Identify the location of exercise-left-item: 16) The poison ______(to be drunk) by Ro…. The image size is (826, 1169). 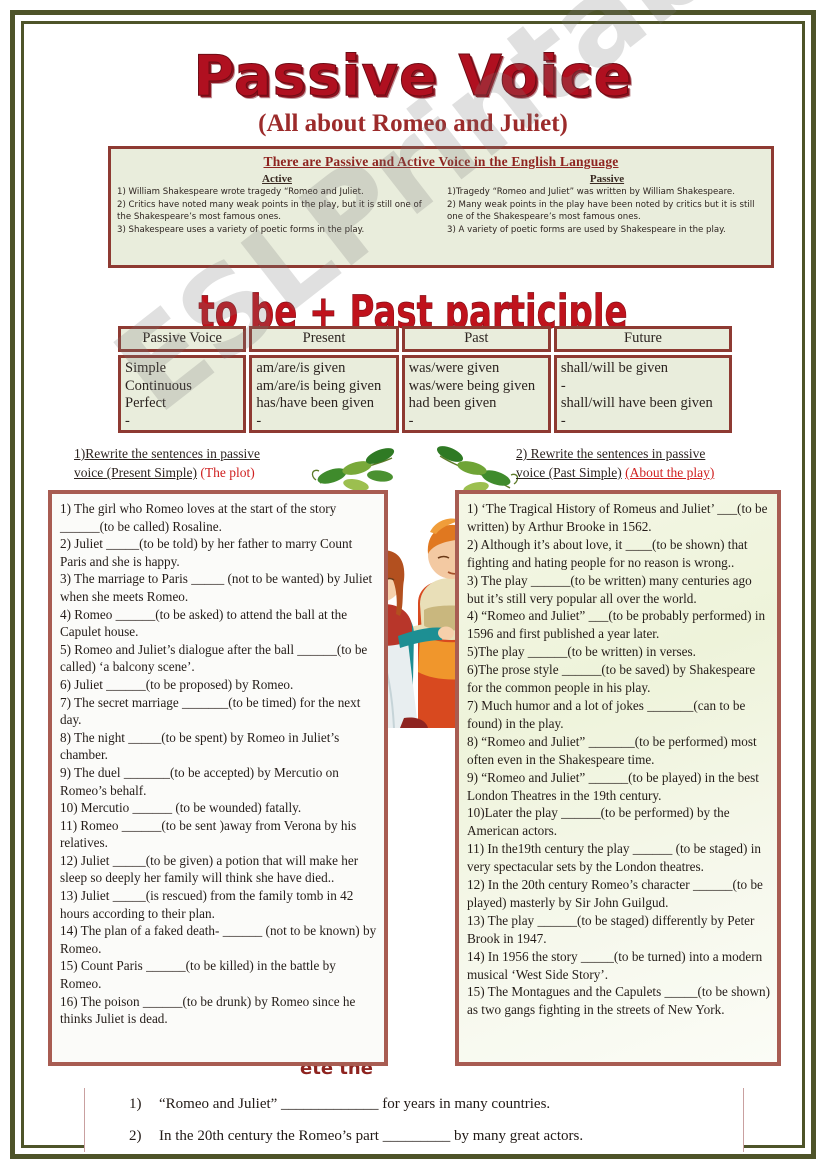
(208, 1010).